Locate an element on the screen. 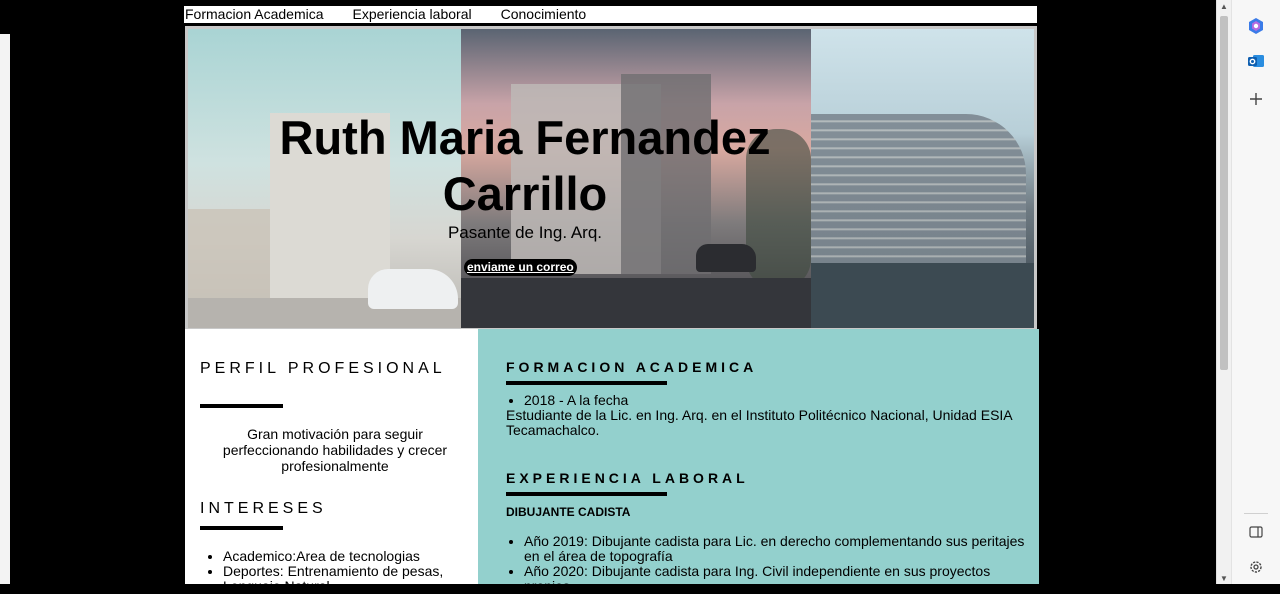 The height and width of the screenshot is (594, 1280). split-screen-icon is located at coordinates (1256, 532).